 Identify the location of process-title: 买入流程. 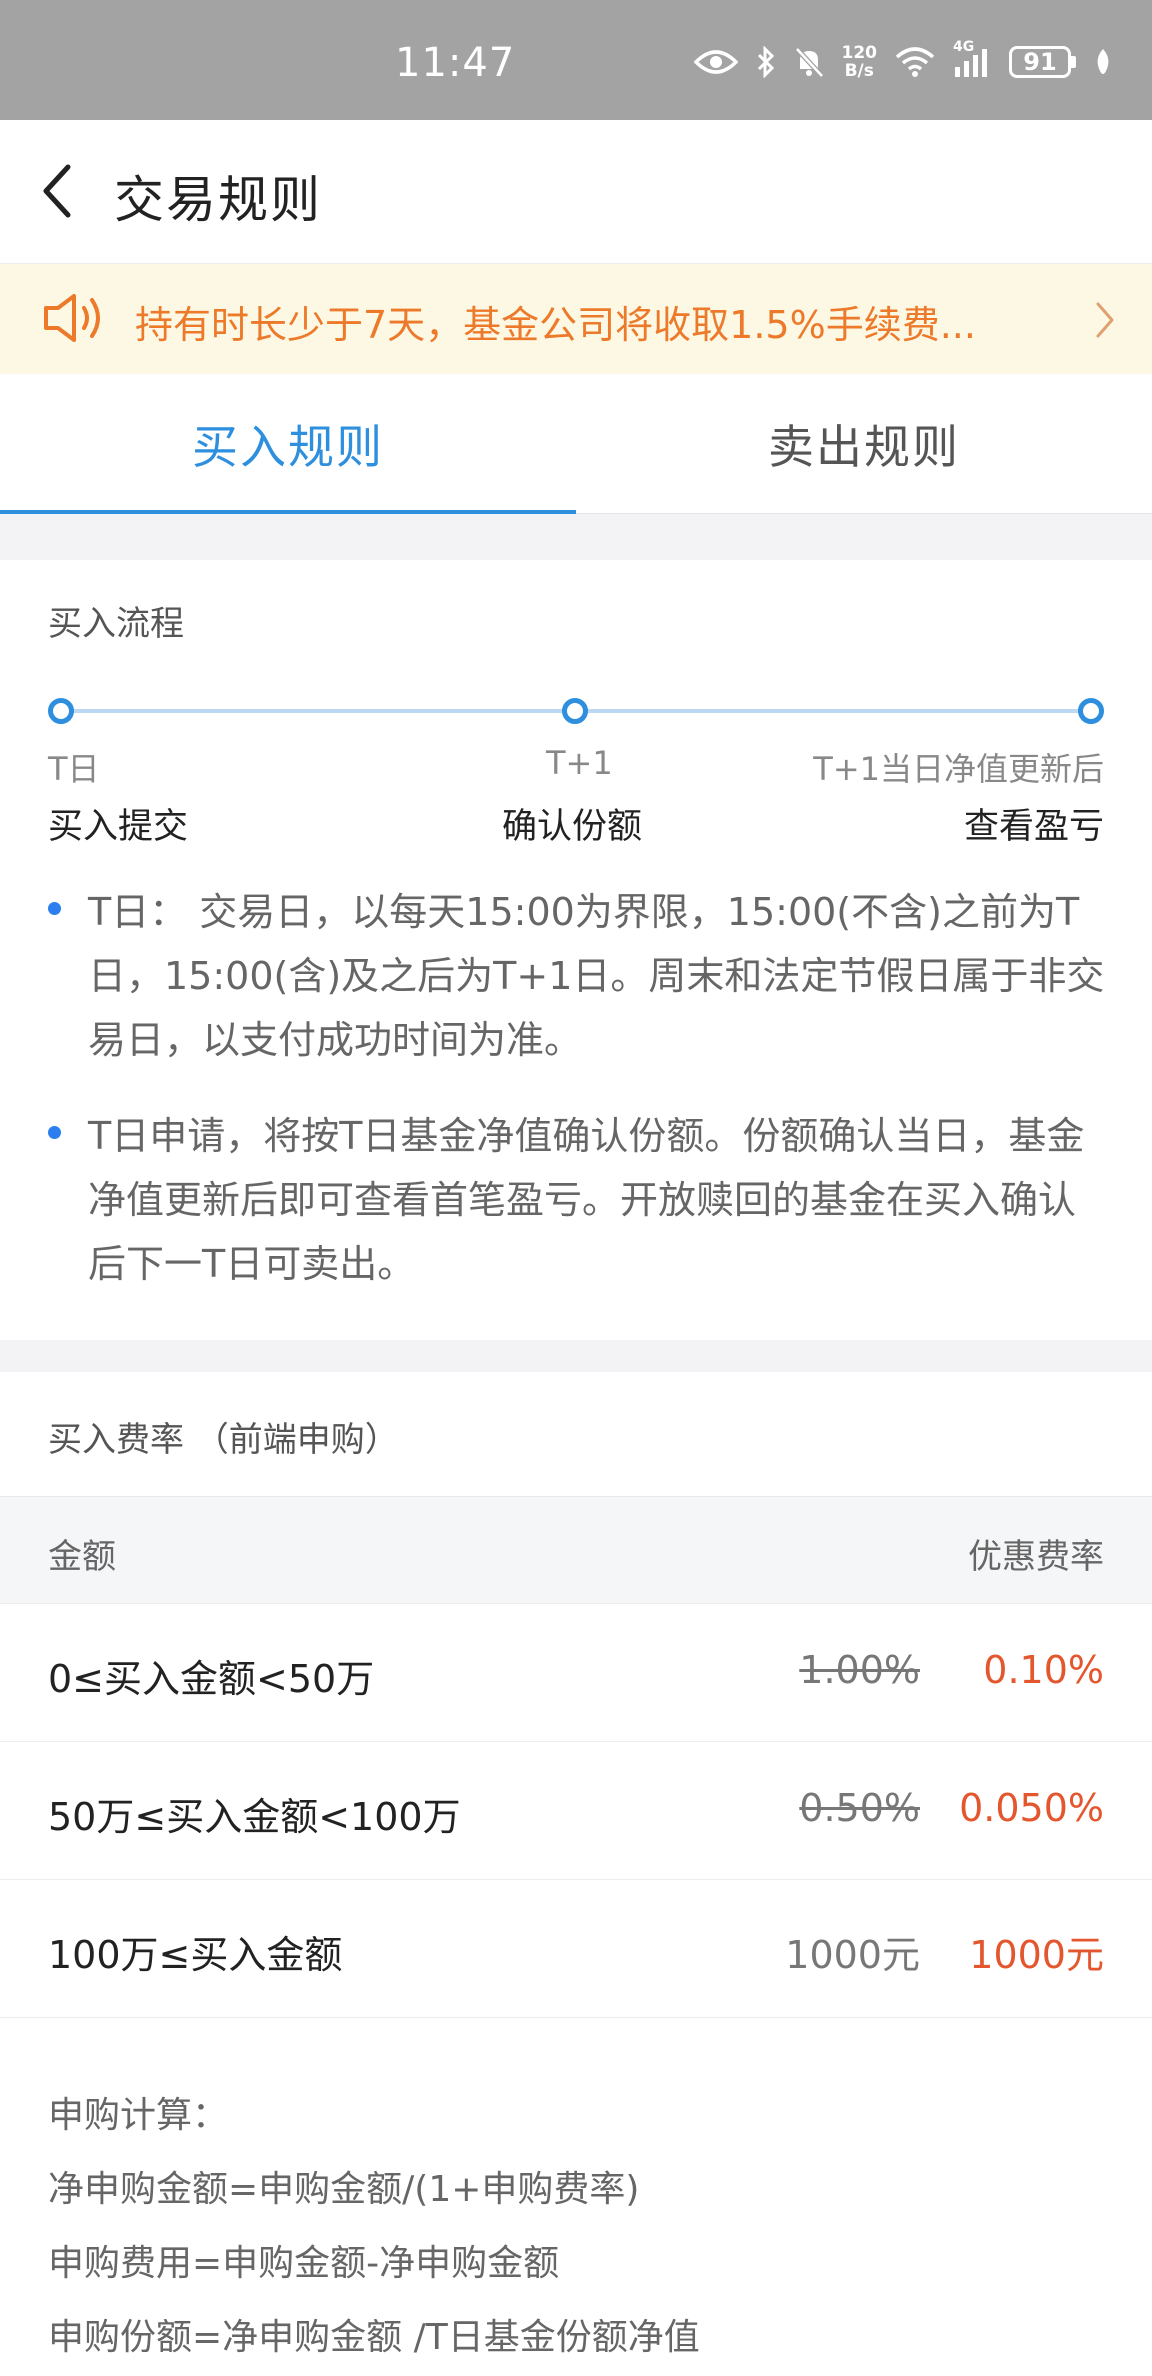
(116, 624).